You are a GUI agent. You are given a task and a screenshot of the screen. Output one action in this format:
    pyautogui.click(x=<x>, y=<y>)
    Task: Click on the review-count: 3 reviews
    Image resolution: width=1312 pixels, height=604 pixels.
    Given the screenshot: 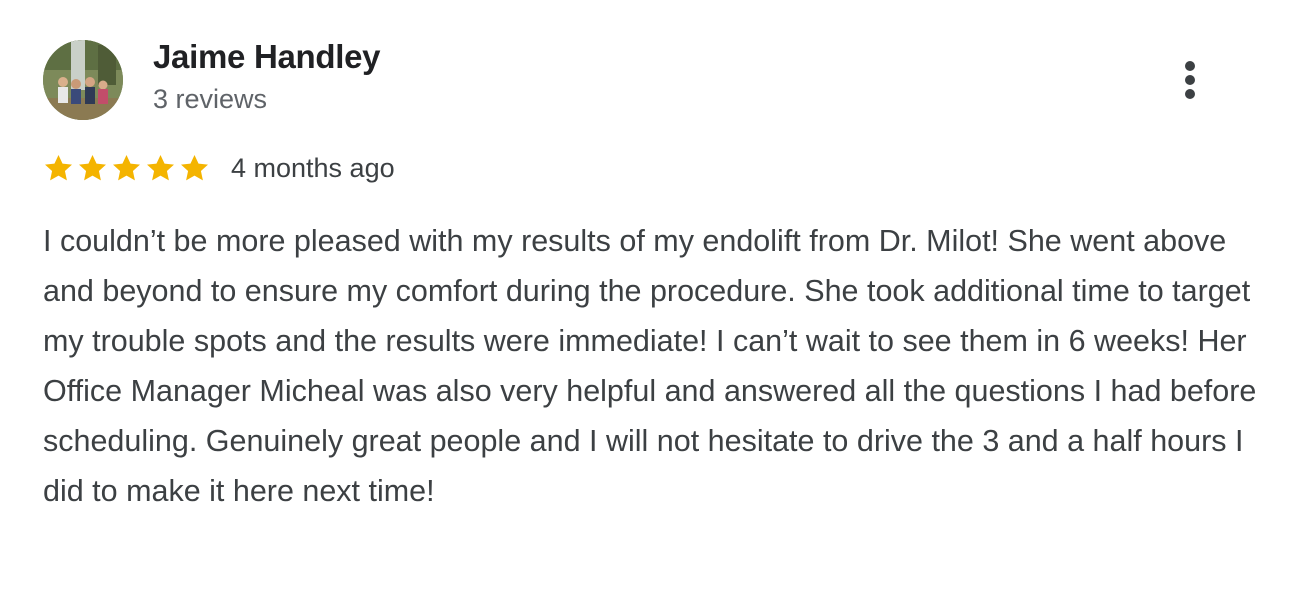 What is the action you would take?
    pyautogui.click(x=210, y=99)
    